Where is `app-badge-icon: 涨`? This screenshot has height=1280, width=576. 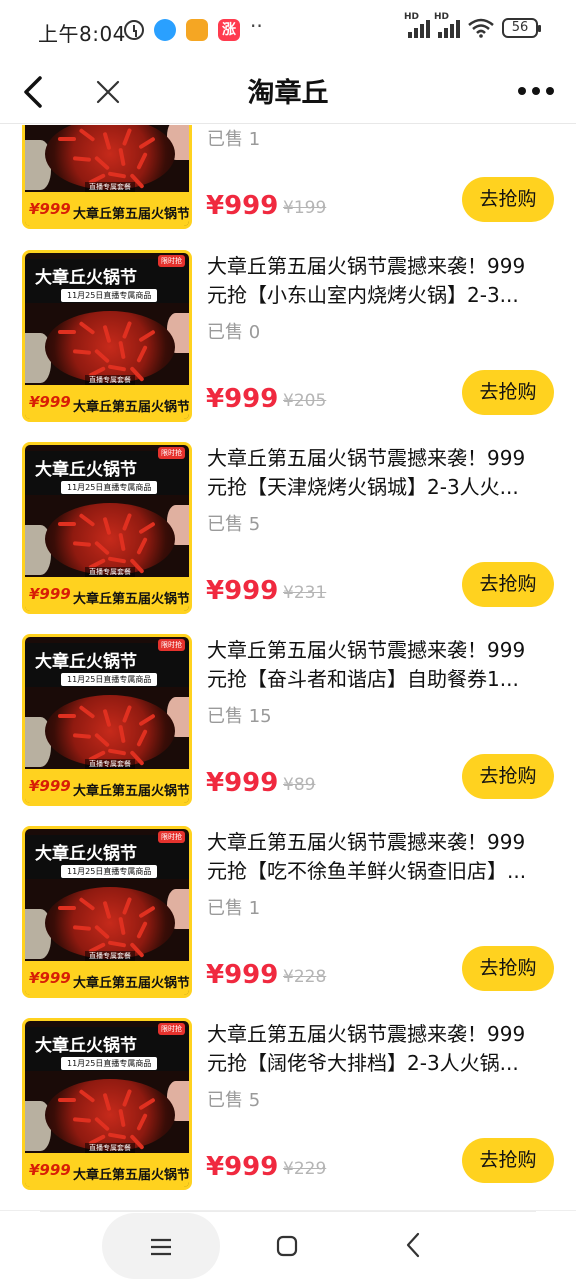 app-badge-icon: 涨 is located at coordinates (229, 30).